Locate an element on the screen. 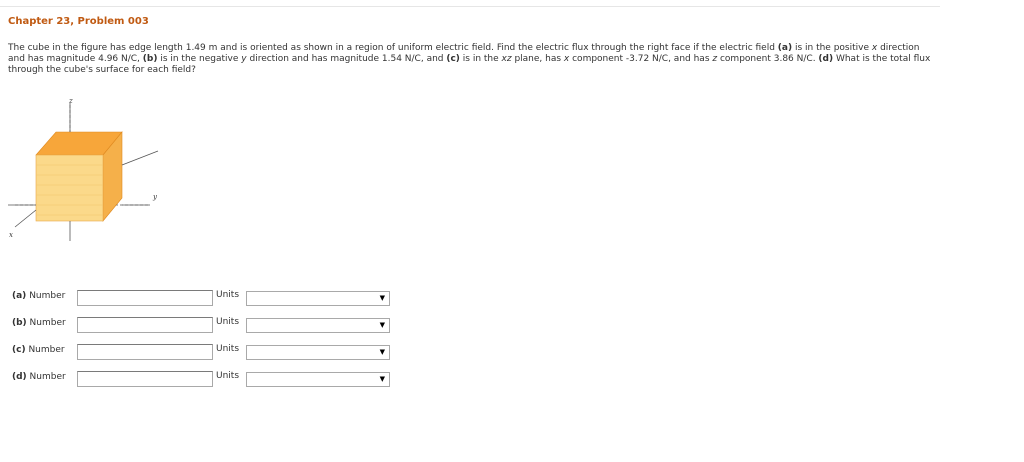 This screenshot has height=462, width=1024. header-divider is located at coordinates (470, 6).